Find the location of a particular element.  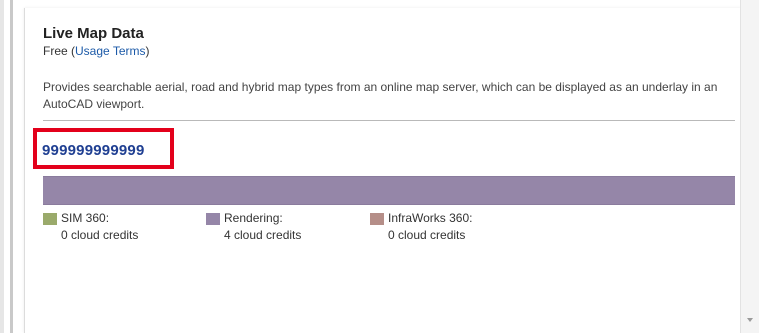

price-line: Free (Usage Terms) is located at coordinates (96, 51).